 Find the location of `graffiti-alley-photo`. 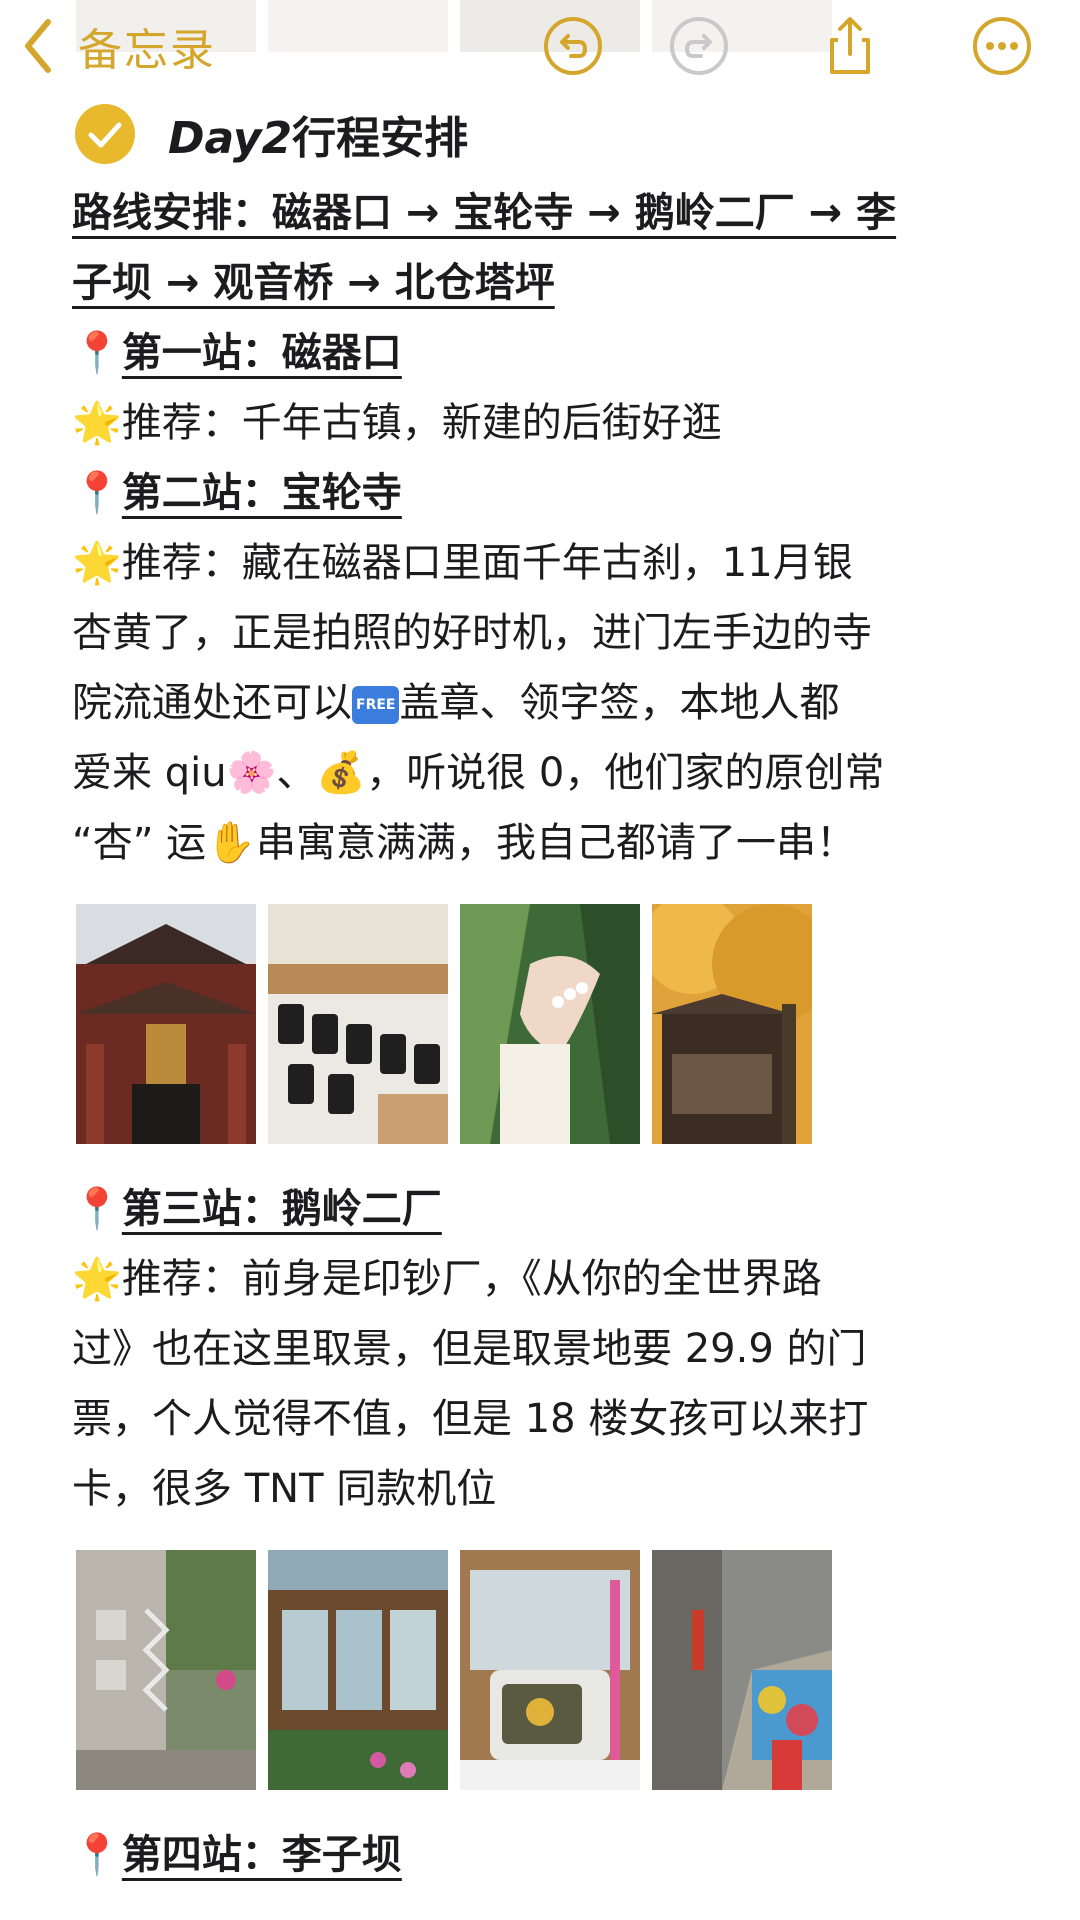

graffiti-alley-photo is located at coordinates (742, 1670).